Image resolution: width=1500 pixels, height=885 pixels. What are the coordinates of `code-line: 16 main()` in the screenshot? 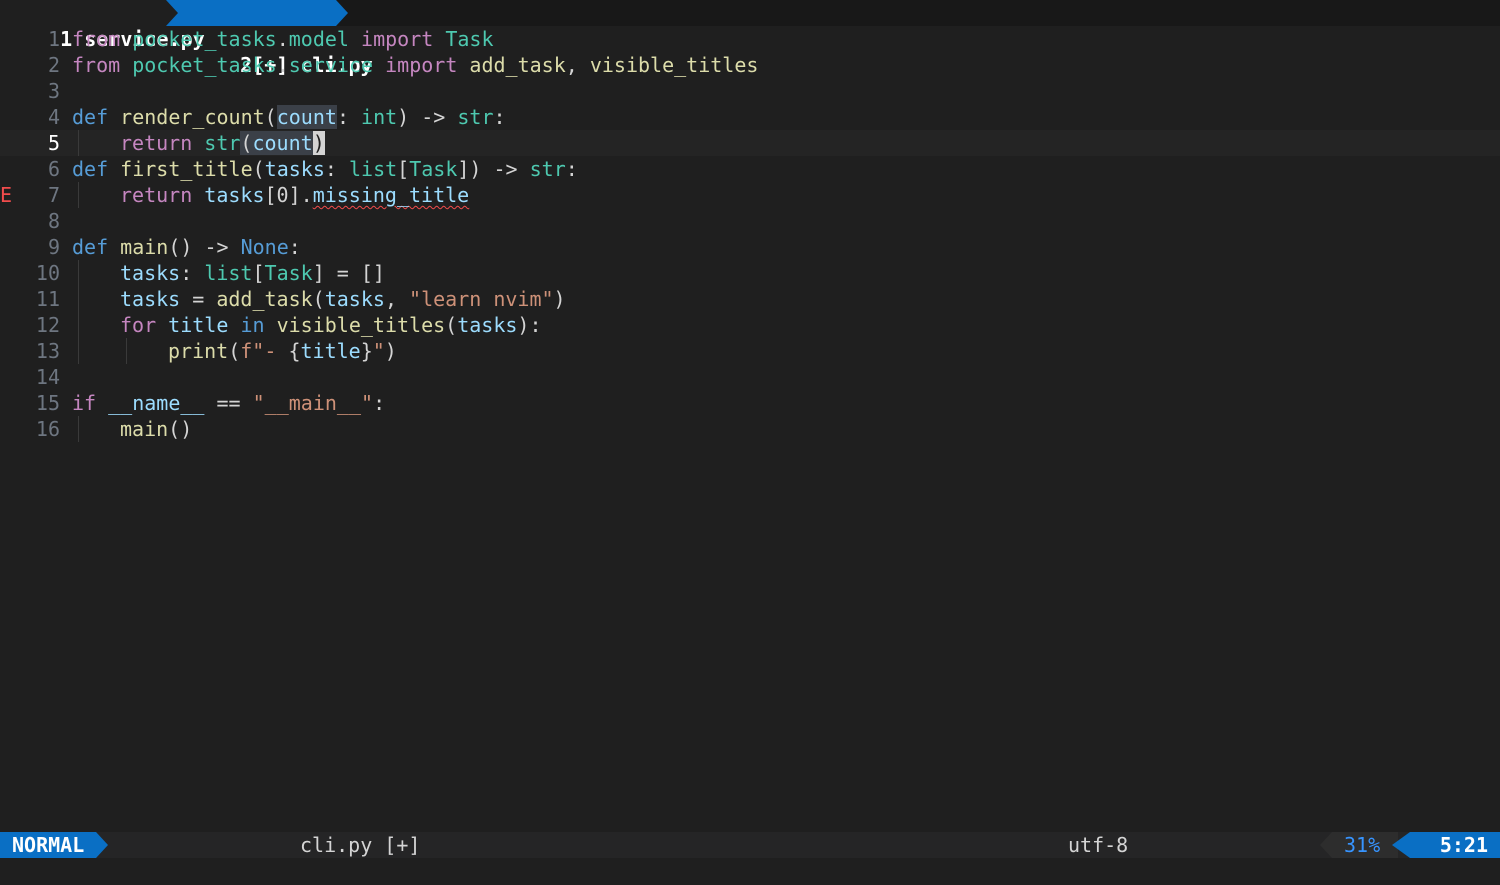 It's located at (750, 429).